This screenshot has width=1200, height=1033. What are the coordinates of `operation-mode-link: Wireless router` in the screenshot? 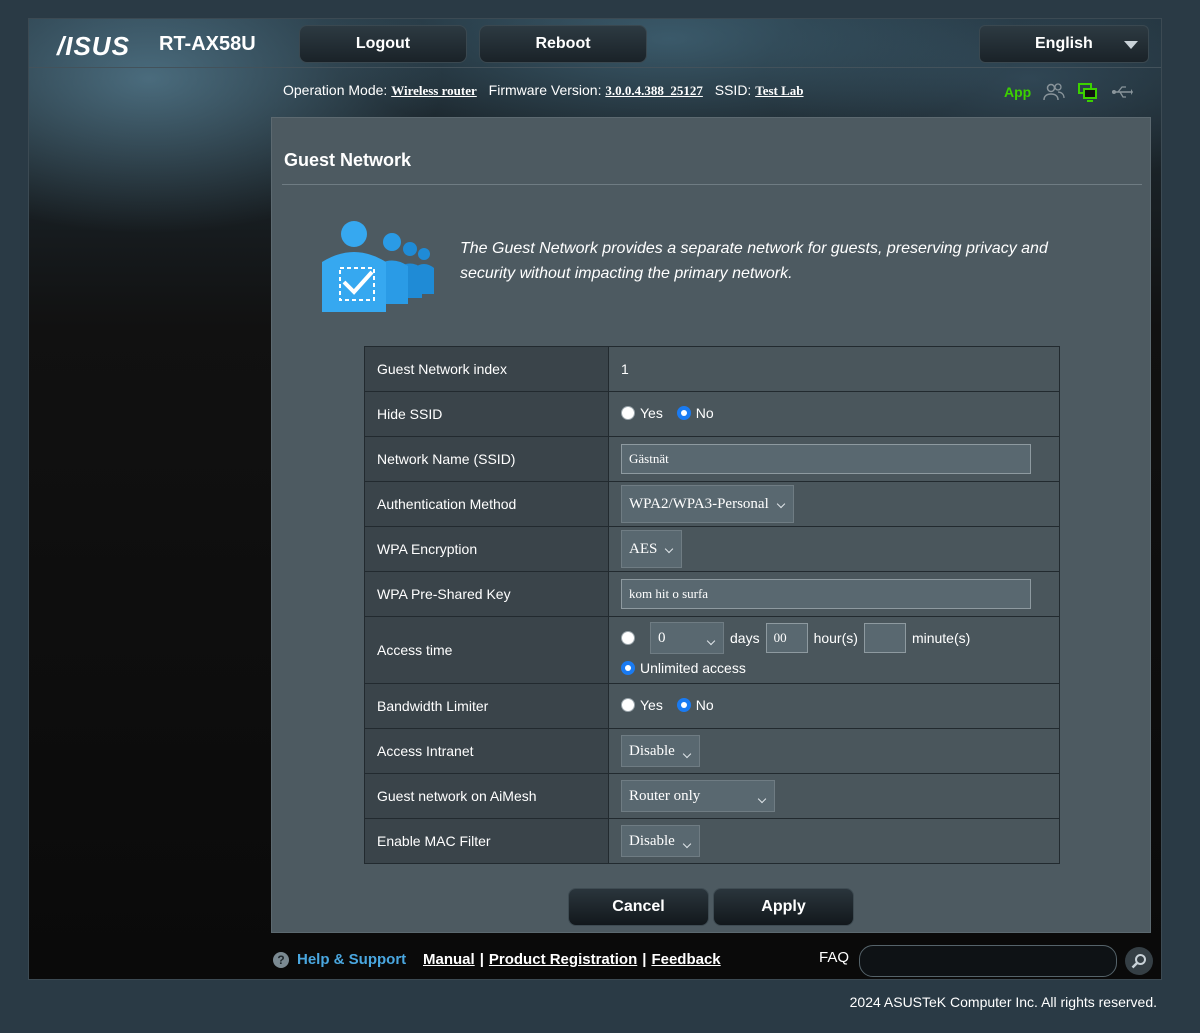 It's located at (434, 90).